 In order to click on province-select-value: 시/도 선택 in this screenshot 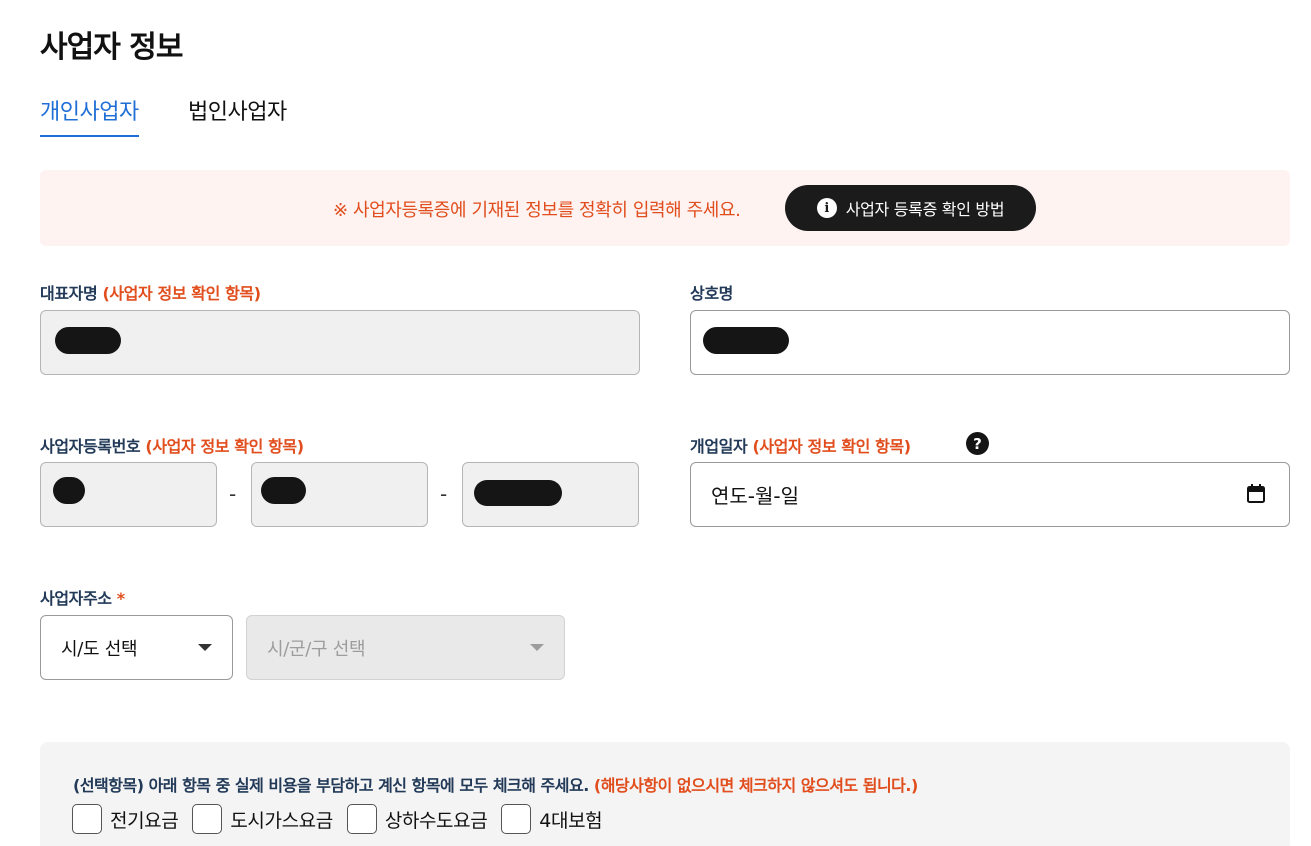, I will do `click(99, 649)`.